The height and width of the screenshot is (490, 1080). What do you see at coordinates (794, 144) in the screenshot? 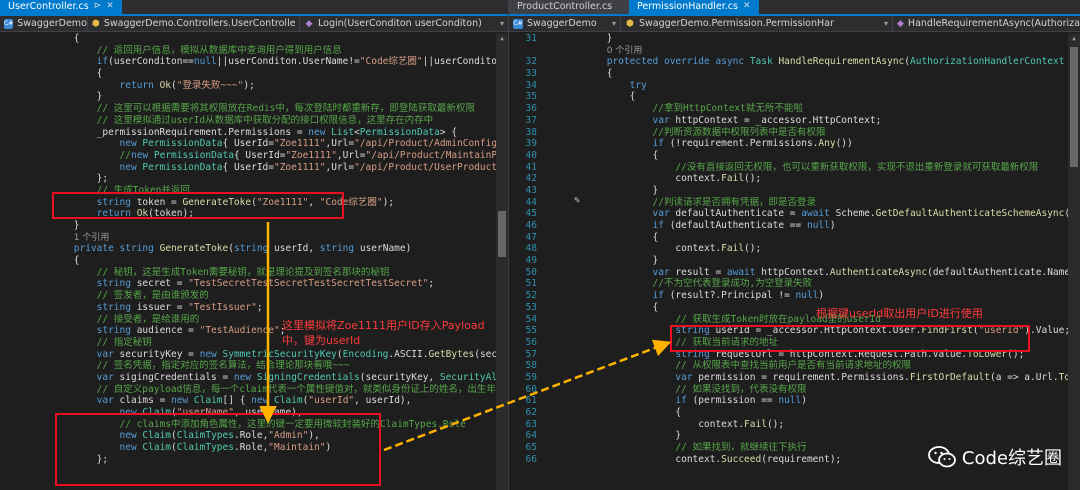
I see `code-line: 39 if (!requirement.Permissions.Any())` at bounding box center [794, 144].